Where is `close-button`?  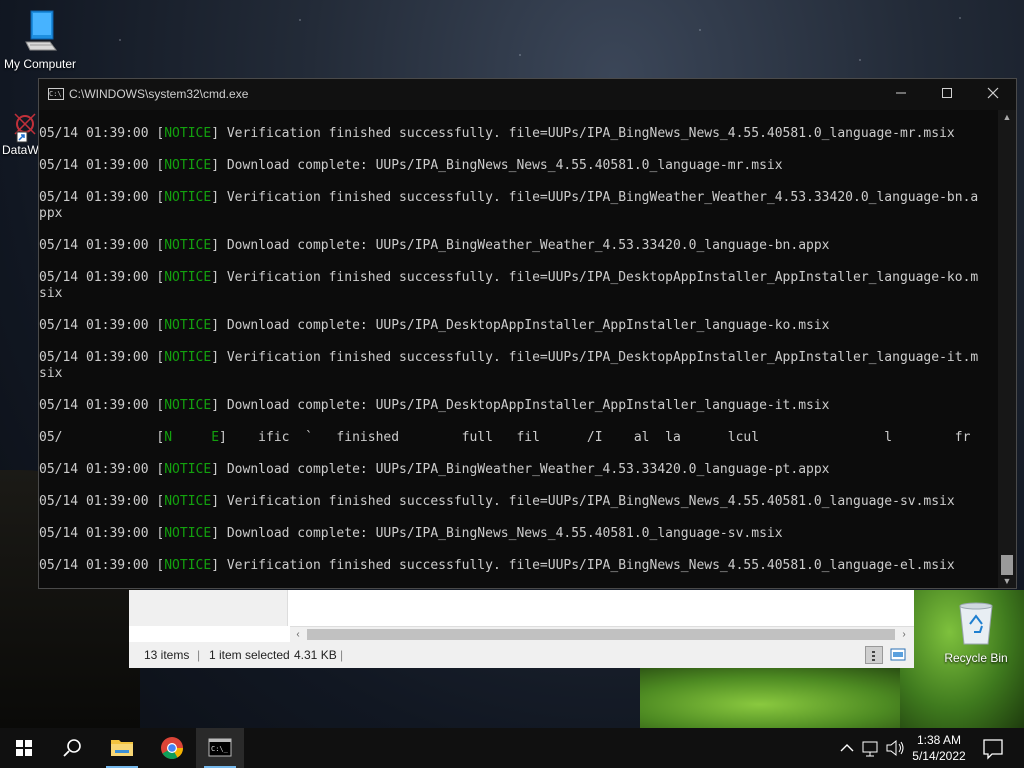 close-button is located at coordinates (993, 94).